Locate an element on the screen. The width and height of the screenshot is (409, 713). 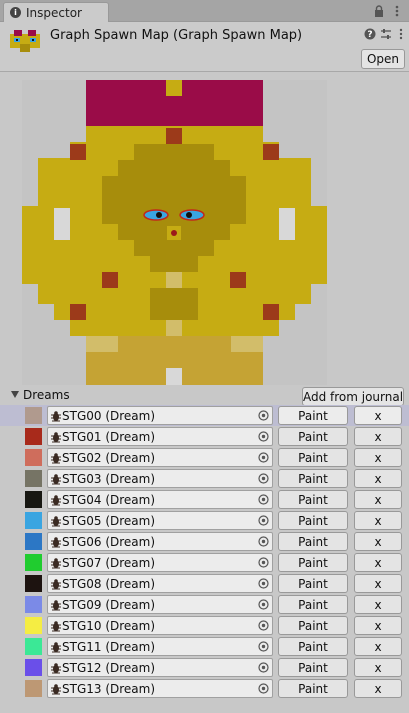
dream-row: STG11 (Dream) Paint x is located at coordinates (204, 646).